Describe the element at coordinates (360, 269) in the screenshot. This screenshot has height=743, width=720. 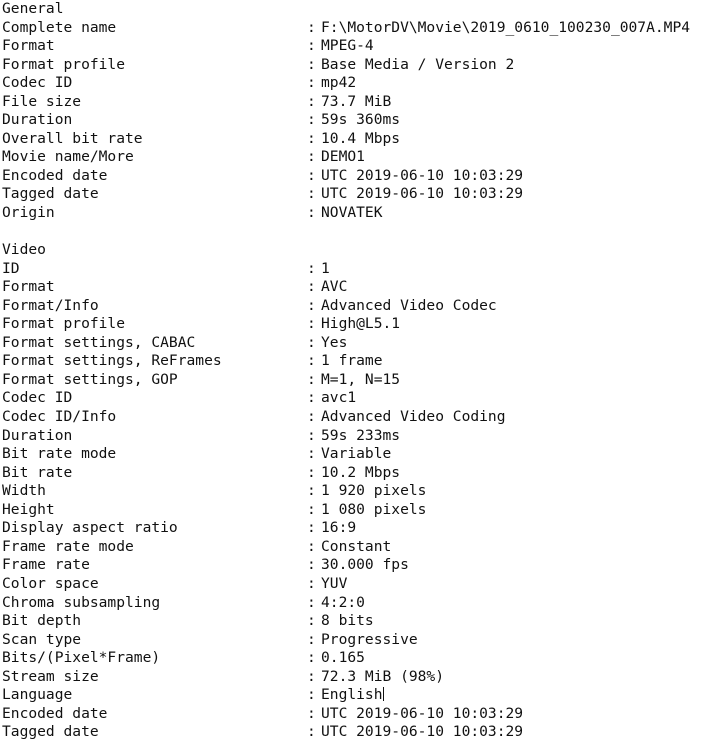
I see `property-row: ID:1` at that location.